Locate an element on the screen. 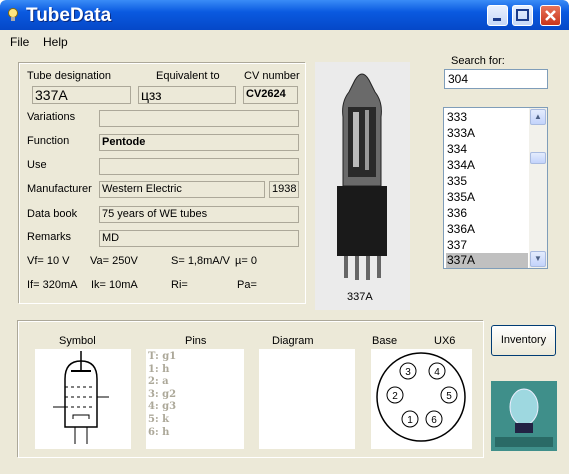 The image size is (569, 474). list-item: 336 is located at coordinates (487, 213).